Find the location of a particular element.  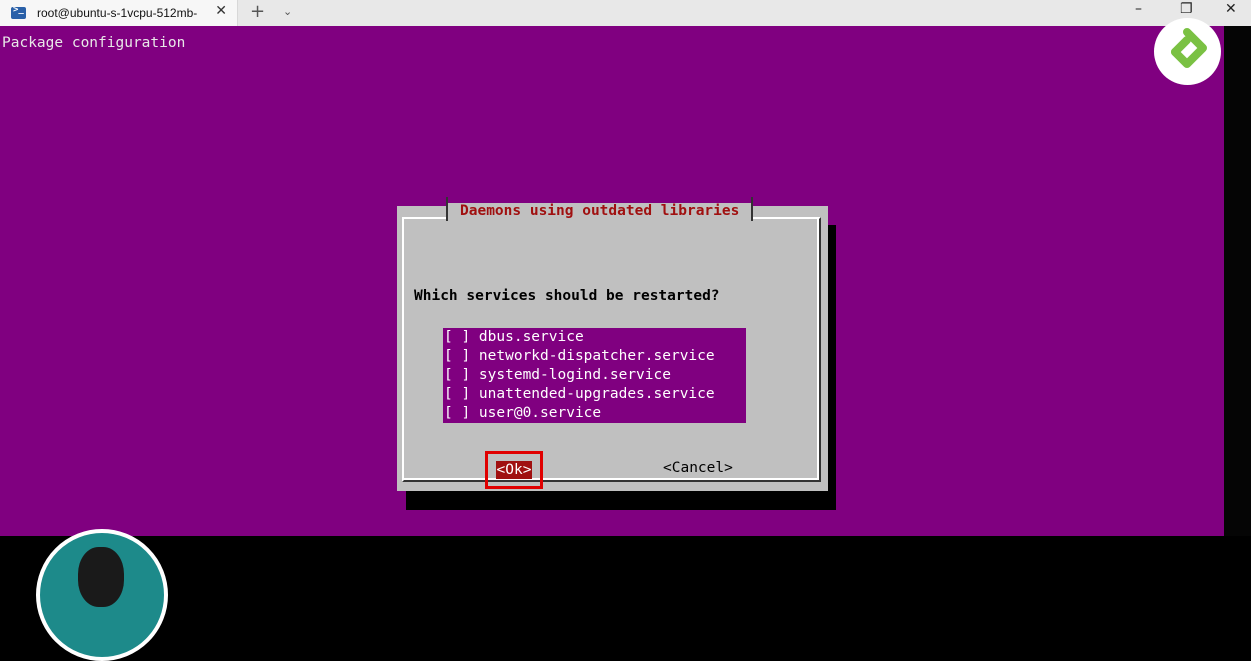

chevron-down-icon: ⌄ is located at coordinates (287, 11).